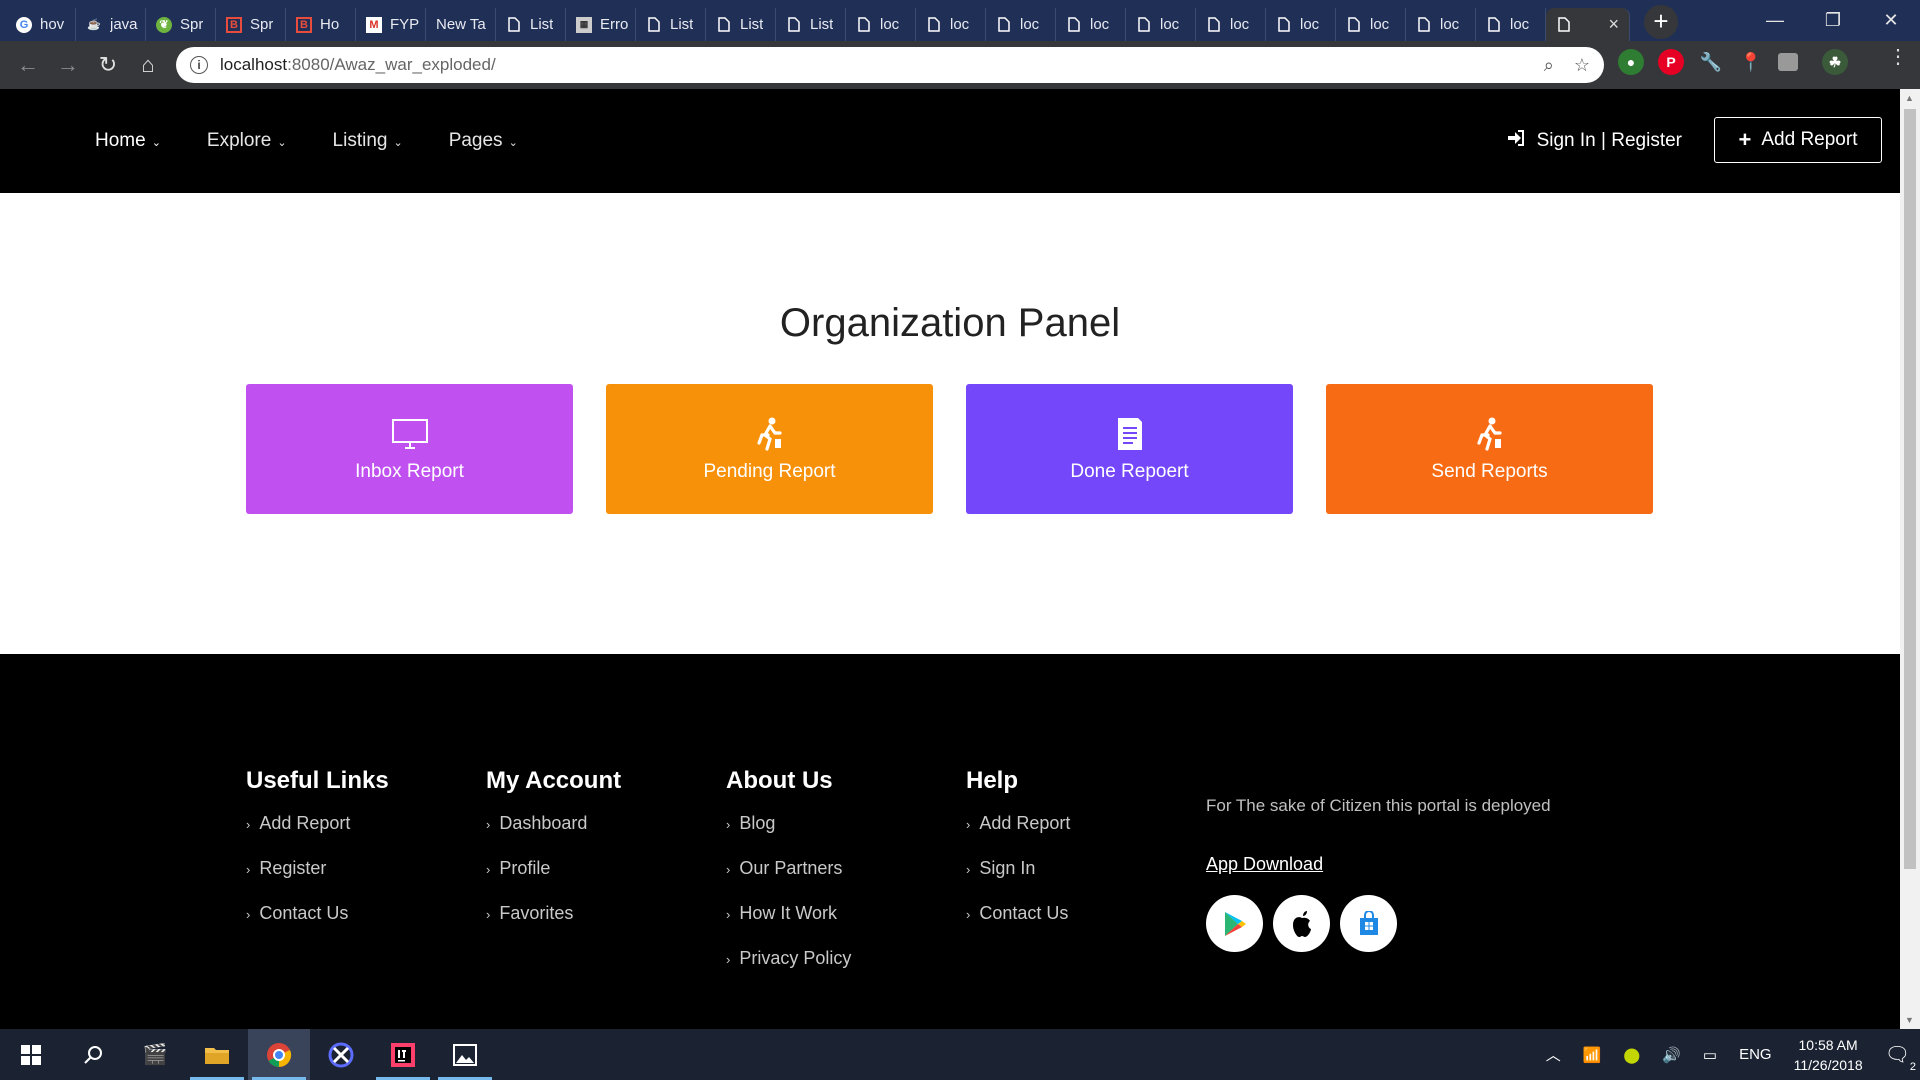  Describe the element at coordinates (68, 65) in the screenshot. I see `forward-icon: →` at that location.